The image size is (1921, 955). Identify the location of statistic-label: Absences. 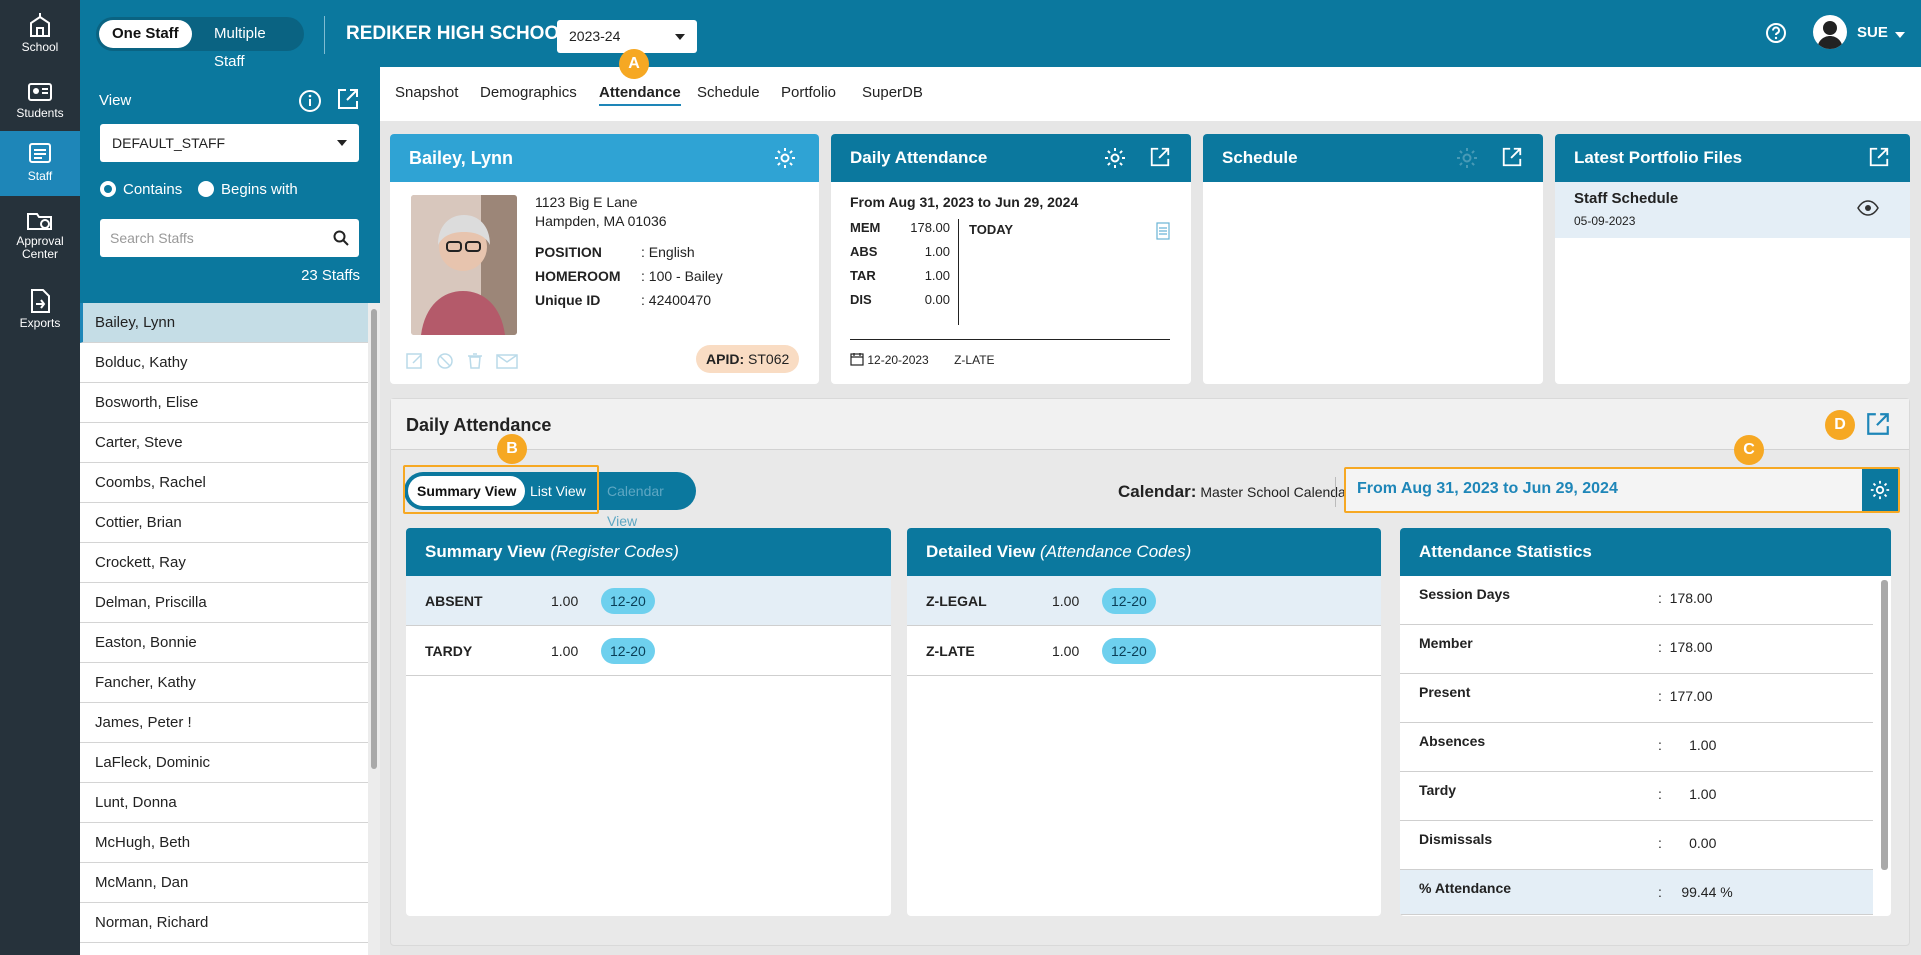
(1452, 741).